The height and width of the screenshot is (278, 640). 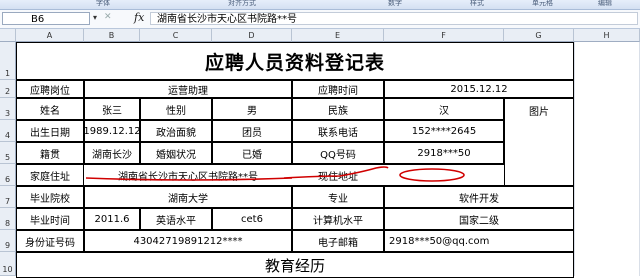 What do you see at coordinates (275, 174) in the screenshot?
I see `red-scribble-annotation` at bounding box center [275, 174].